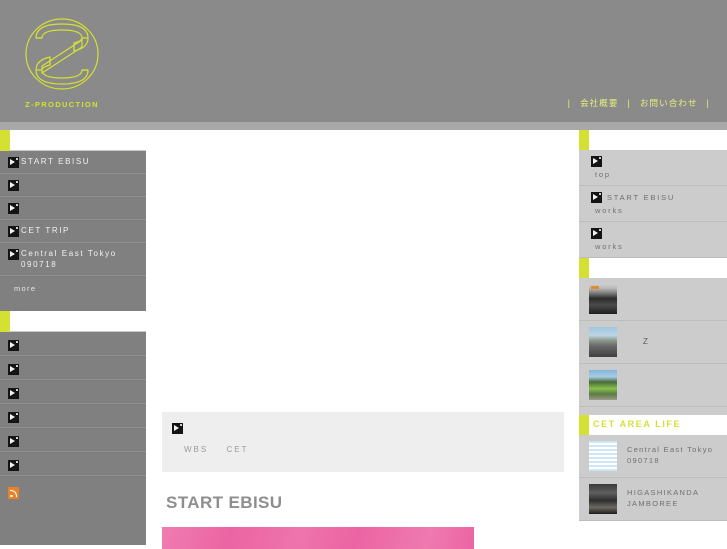 The image size is (727, 549). Describe the element at coordinates (56, 161) in the screenshot. I see `sidebar-item-label: START EBISU` at that location.